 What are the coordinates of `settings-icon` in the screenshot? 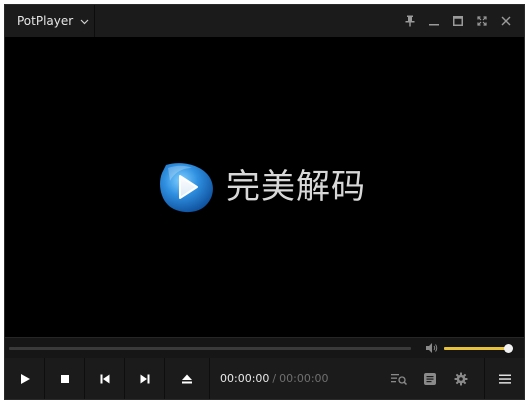 It's located at (461, 378).